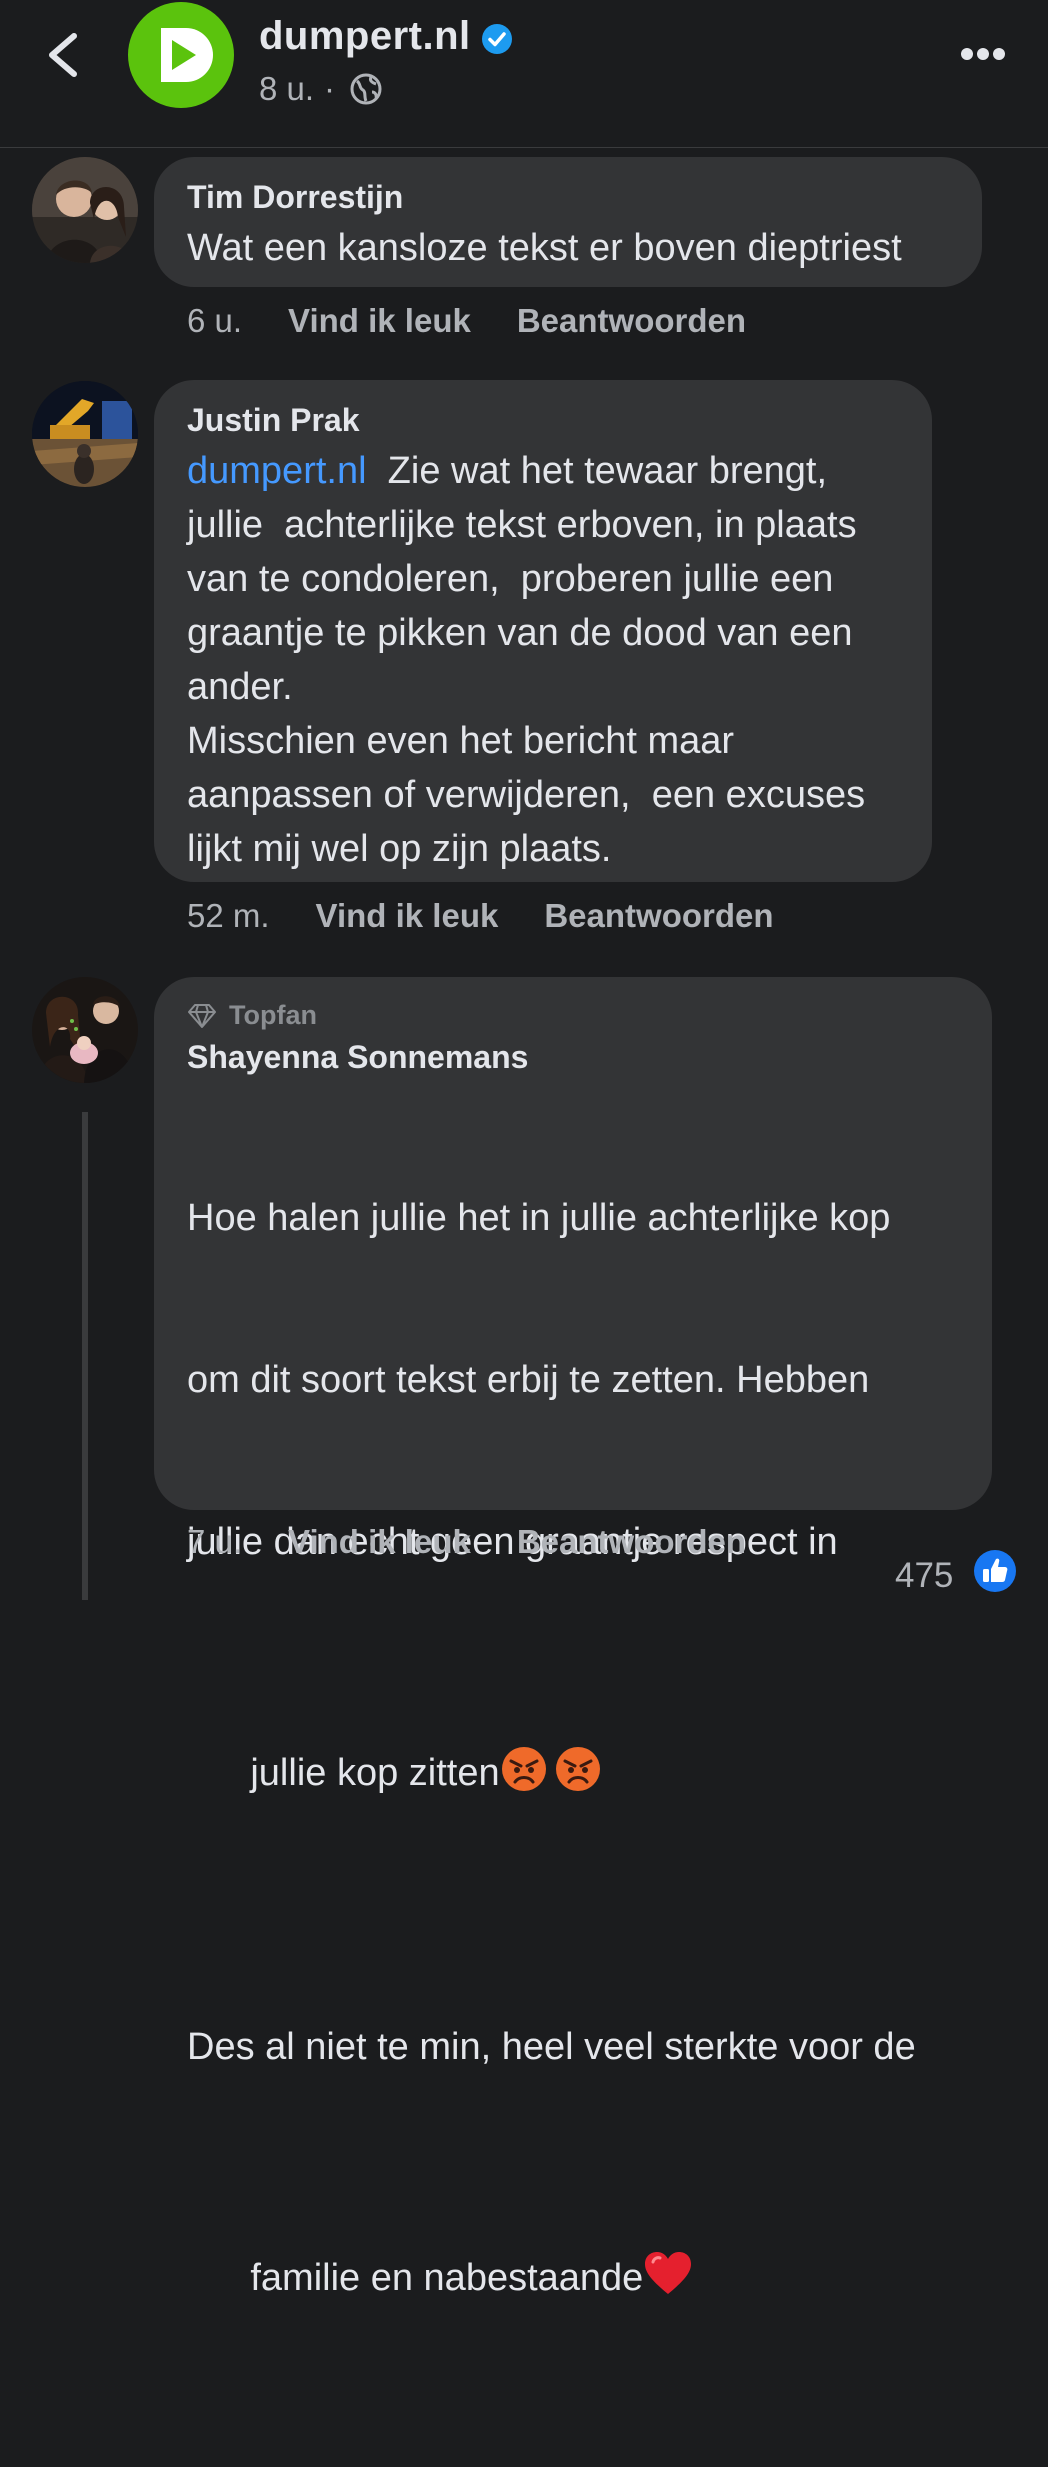 The image size is (1048, 2467). Describe the element at coordinates (85, 1030) in the screenshot. I see `avatar-shayenna` at that location.